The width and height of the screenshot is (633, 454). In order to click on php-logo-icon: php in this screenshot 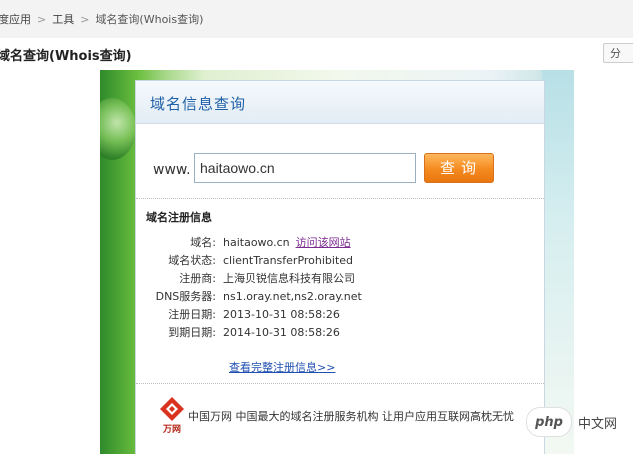, I will do `click(549, 422)`.